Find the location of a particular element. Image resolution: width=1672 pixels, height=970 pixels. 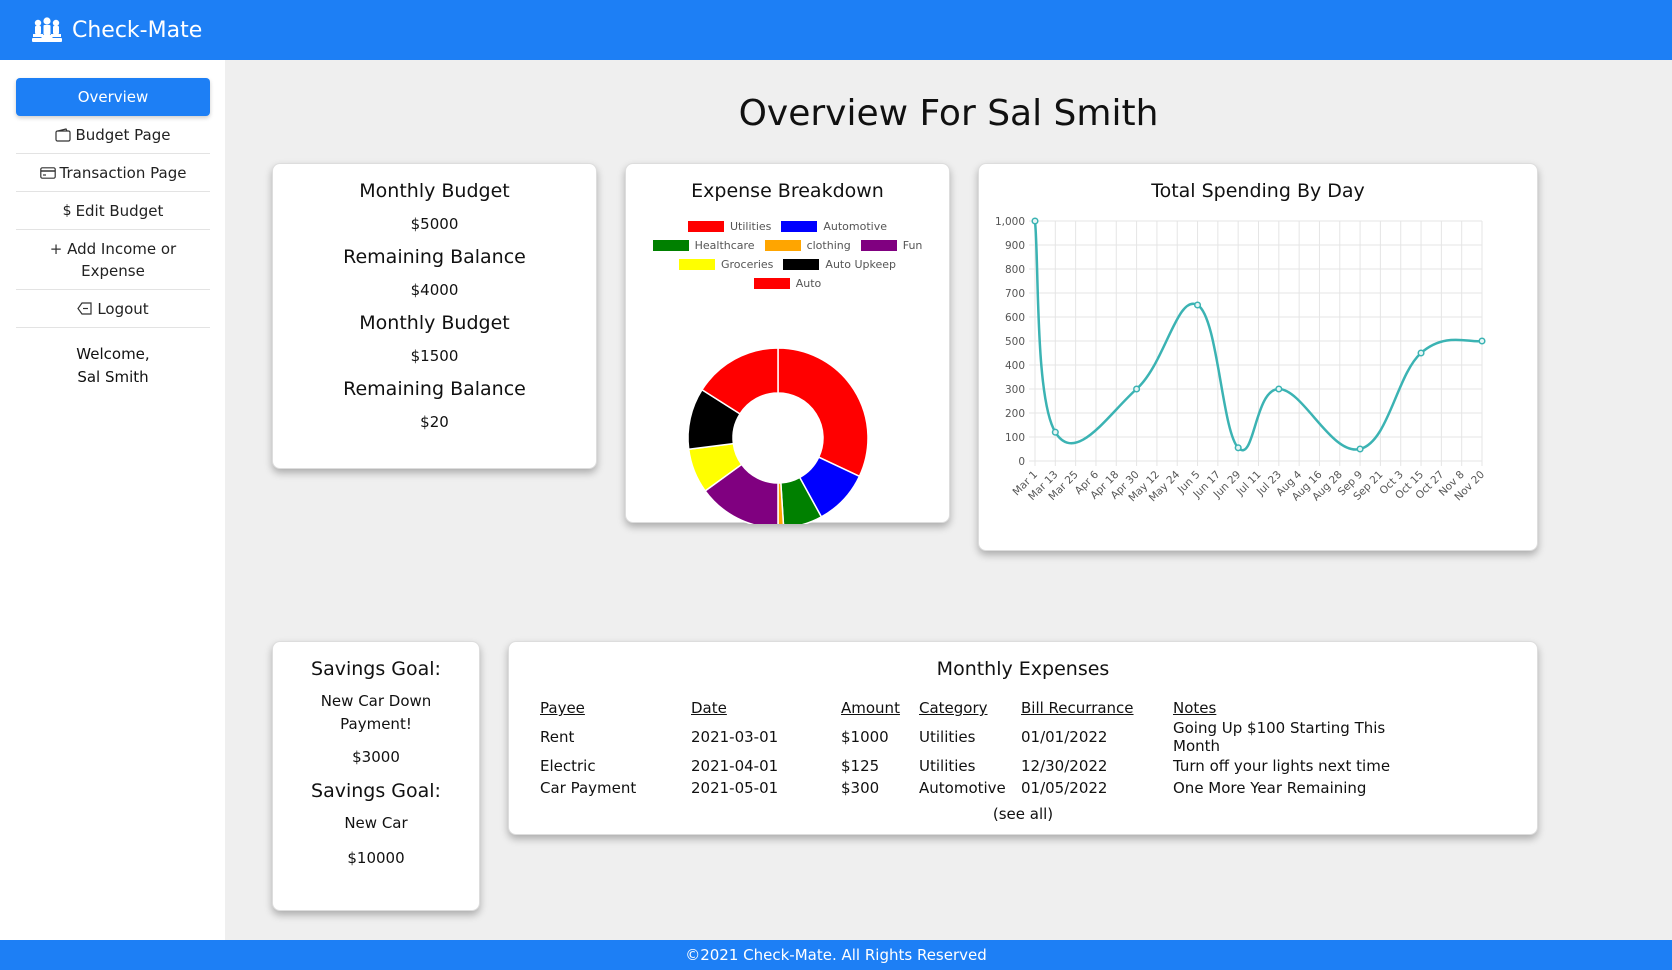

column-header-date: Date is located at coordinates (766, 708).